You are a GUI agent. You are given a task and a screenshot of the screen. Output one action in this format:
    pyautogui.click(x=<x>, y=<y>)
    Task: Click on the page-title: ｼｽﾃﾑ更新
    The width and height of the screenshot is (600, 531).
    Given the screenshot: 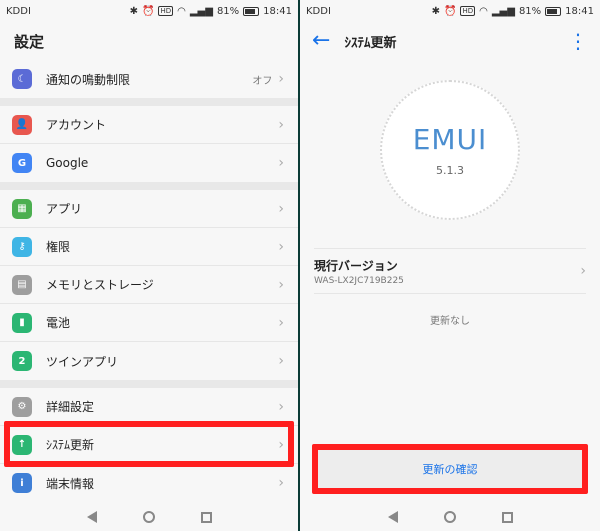 What is the action you would take?
    pyautogui.click(x=370, y=43)
    